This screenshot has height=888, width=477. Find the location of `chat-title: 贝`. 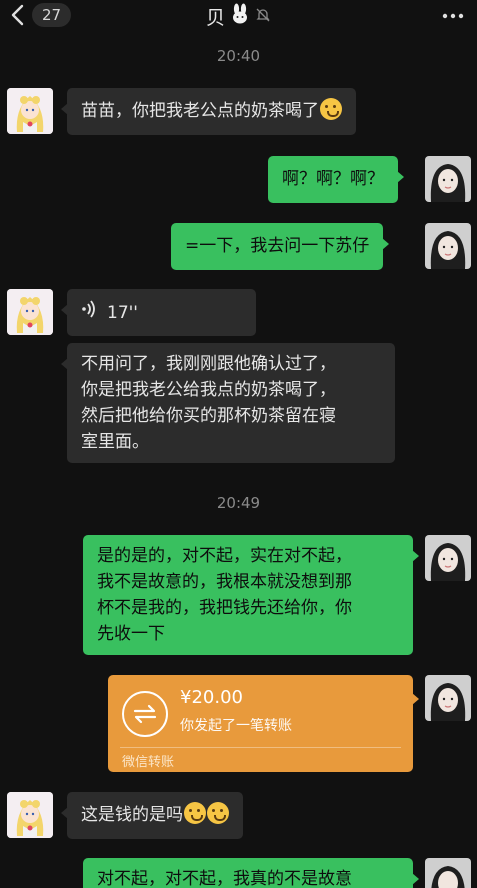

chat-title: 贝 is located at coordinates (238, 16).